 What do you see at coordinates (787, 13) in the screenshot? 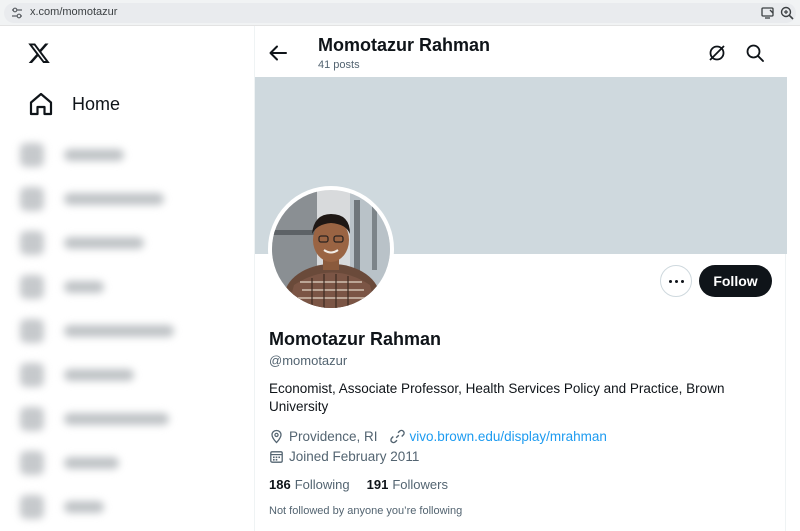
I see `zoom-icon` at bounding box center [787, 13].